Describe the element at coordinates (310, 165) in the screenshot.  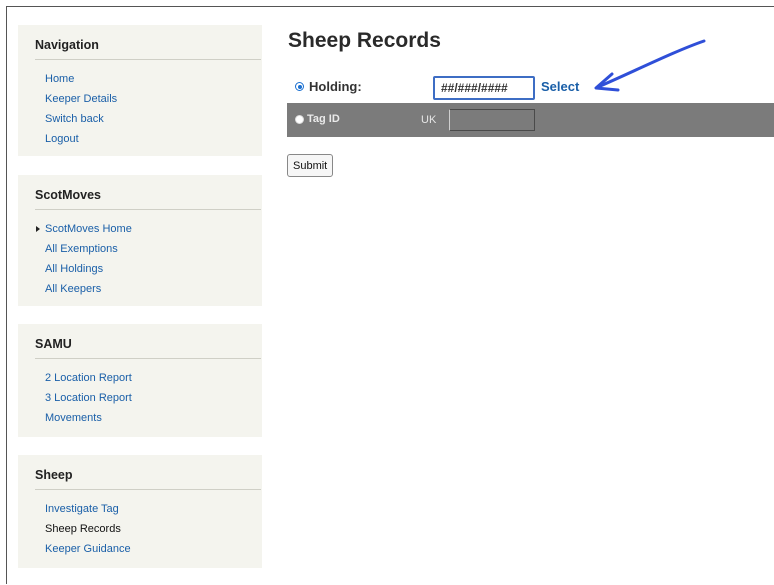
I see `submit-button: Submit` at that location.